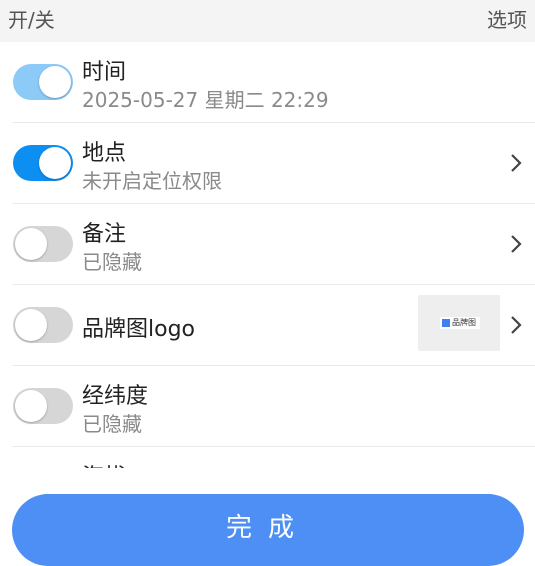 This screenshot has height=566, width=535. I want to click on list-item-location: 地点 未开启定位权限, so click(273, 163).